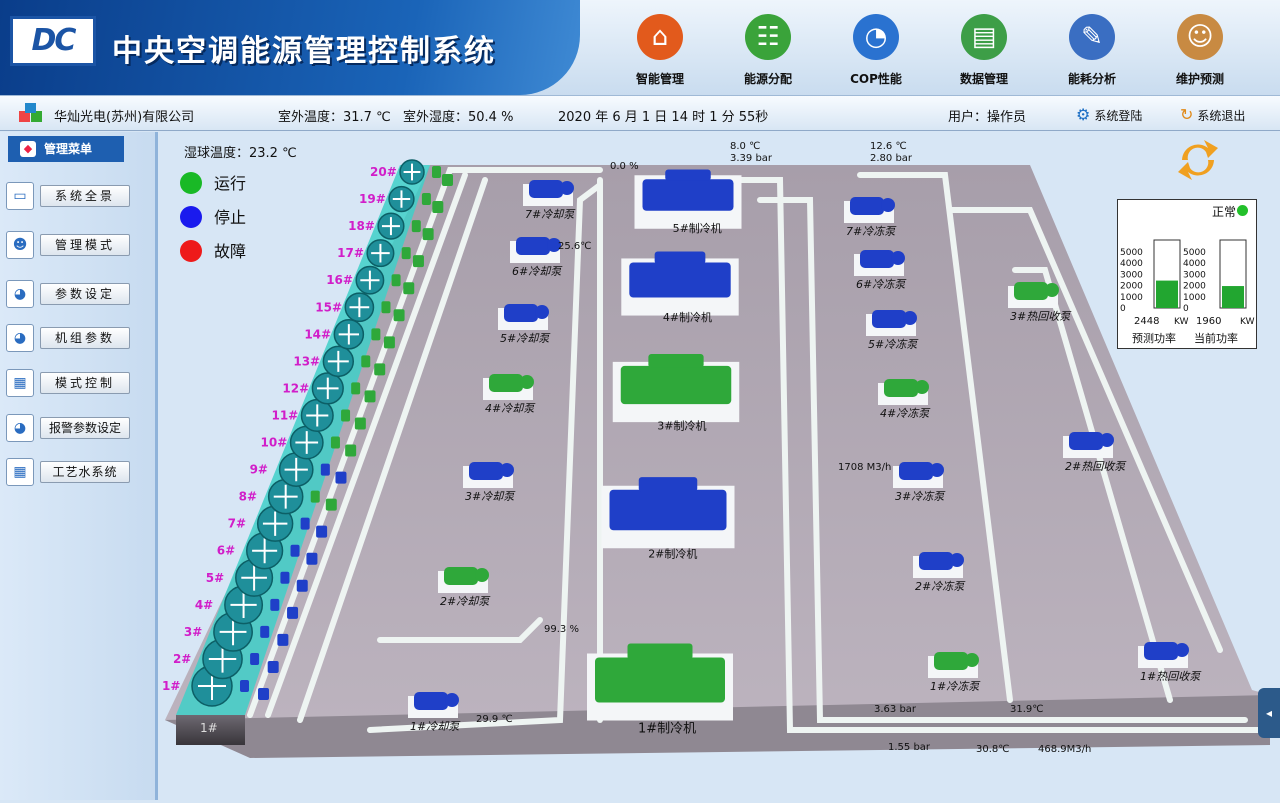  Describe the element at coordinates (905, 413) in the screenshot. I see `pump-label: 4#冷冻泵` at that location.